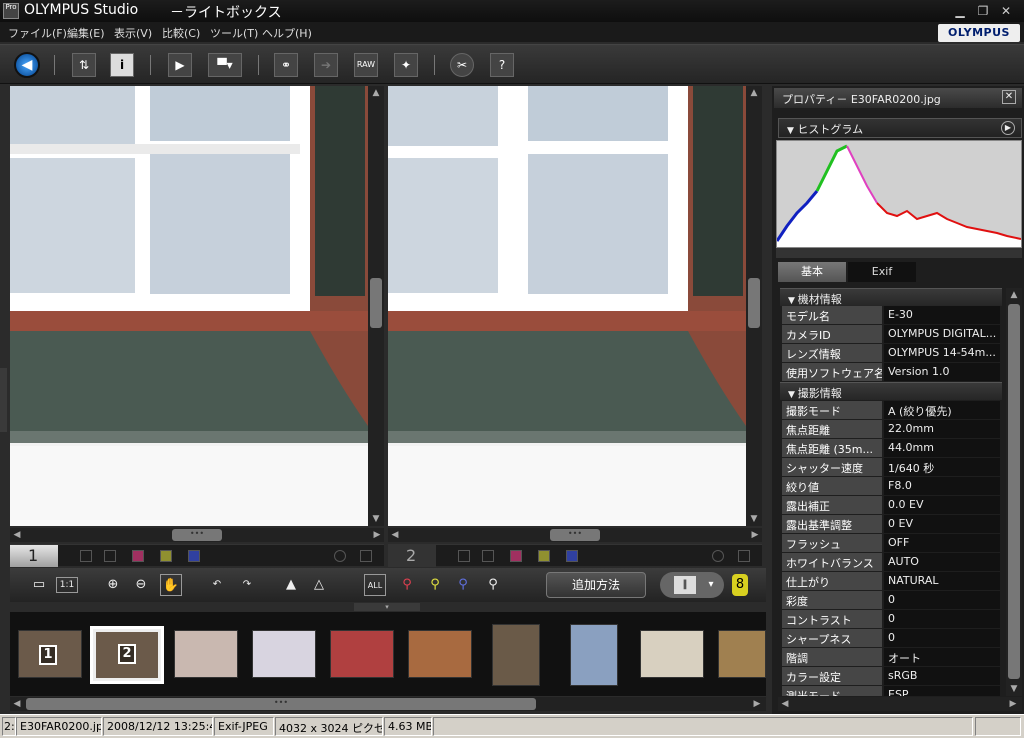 This screenshot has width=1024, height=738. I want to click on color-circles-icon: ⚭, so click(286, 65).